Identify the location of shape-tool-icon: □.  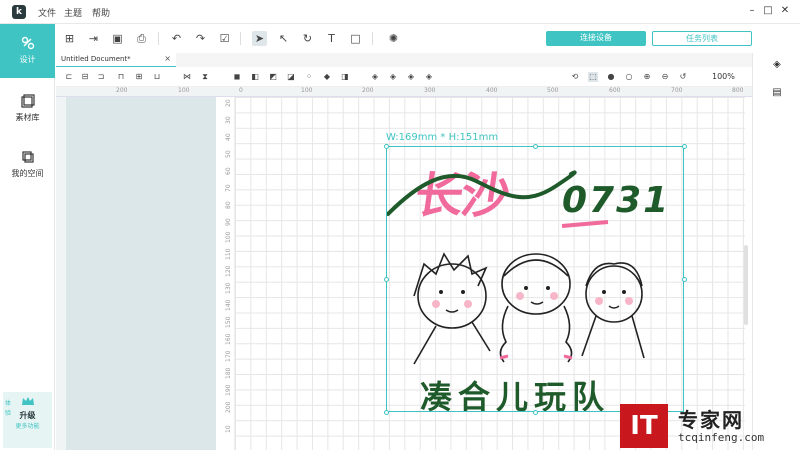
(355, 38).